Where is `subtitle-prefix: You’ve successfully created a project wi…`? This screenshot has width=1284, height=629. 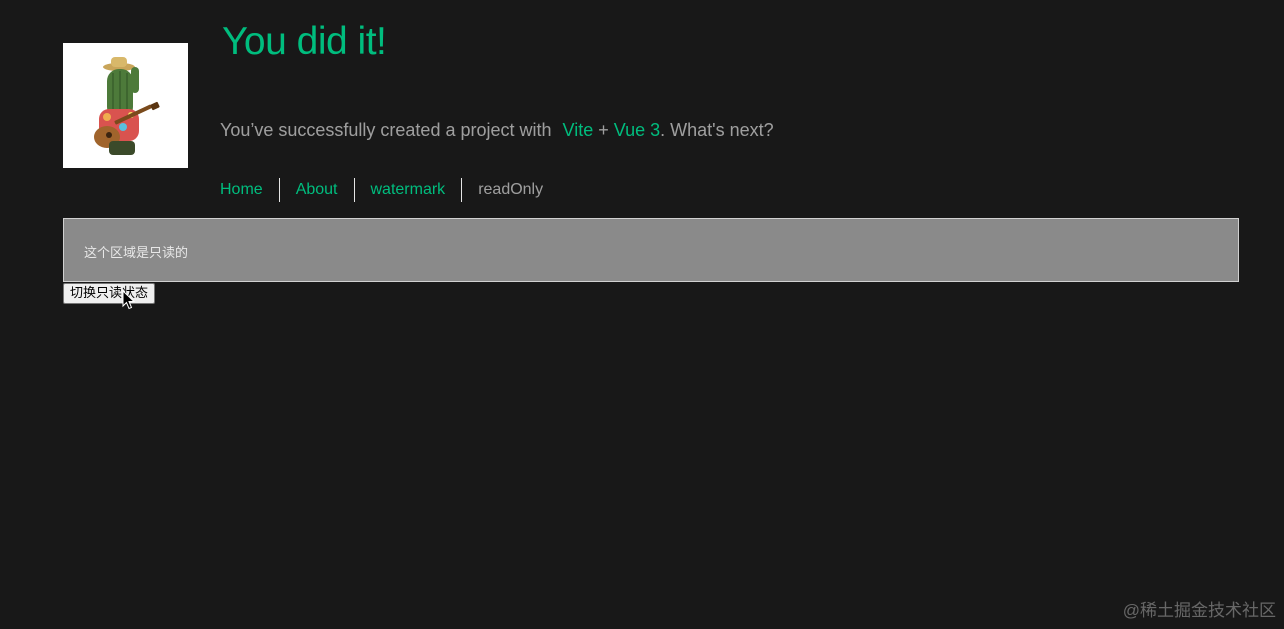
subtitle-prefix: You’ve successfully created a project wi… is located at coordinates (386, 130).